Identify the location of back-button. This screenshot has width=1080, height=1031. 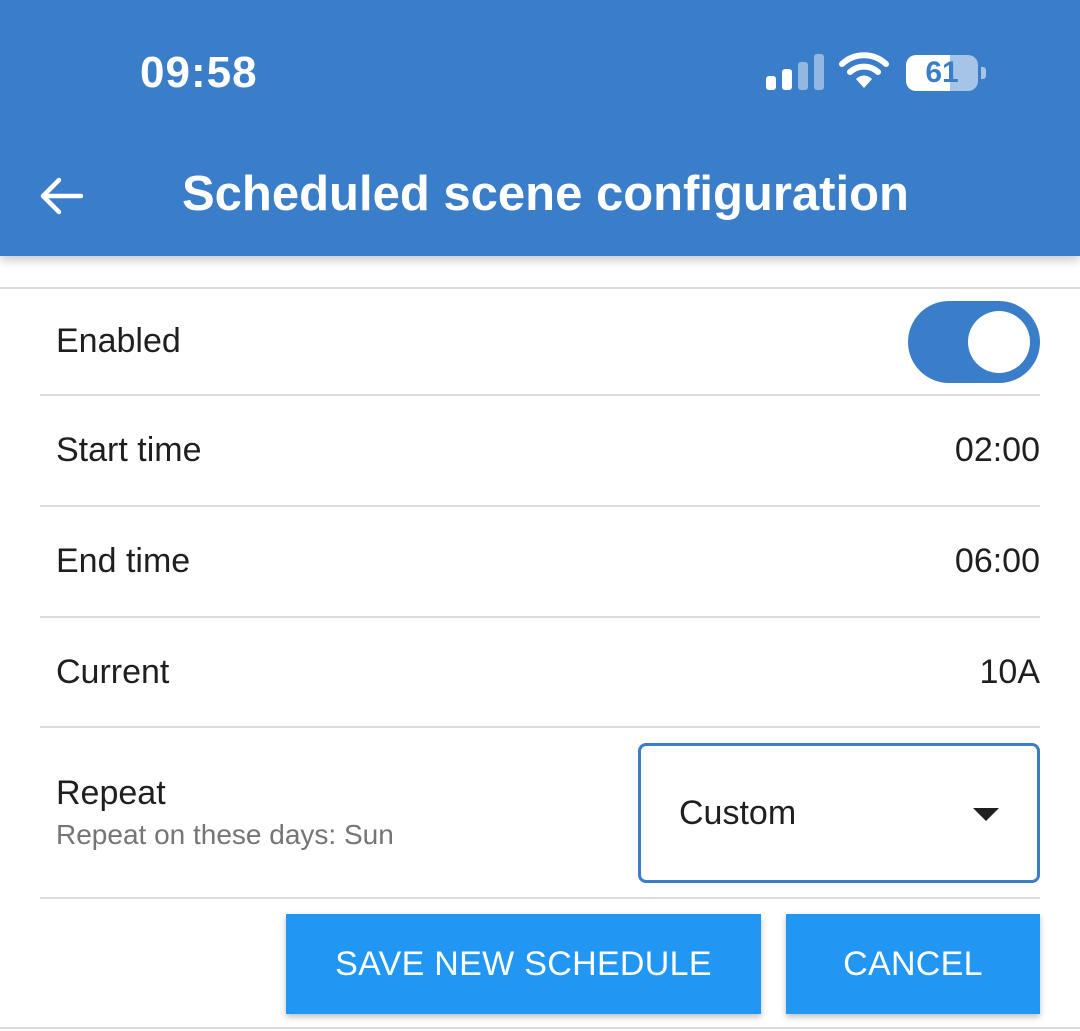
(60, 196).